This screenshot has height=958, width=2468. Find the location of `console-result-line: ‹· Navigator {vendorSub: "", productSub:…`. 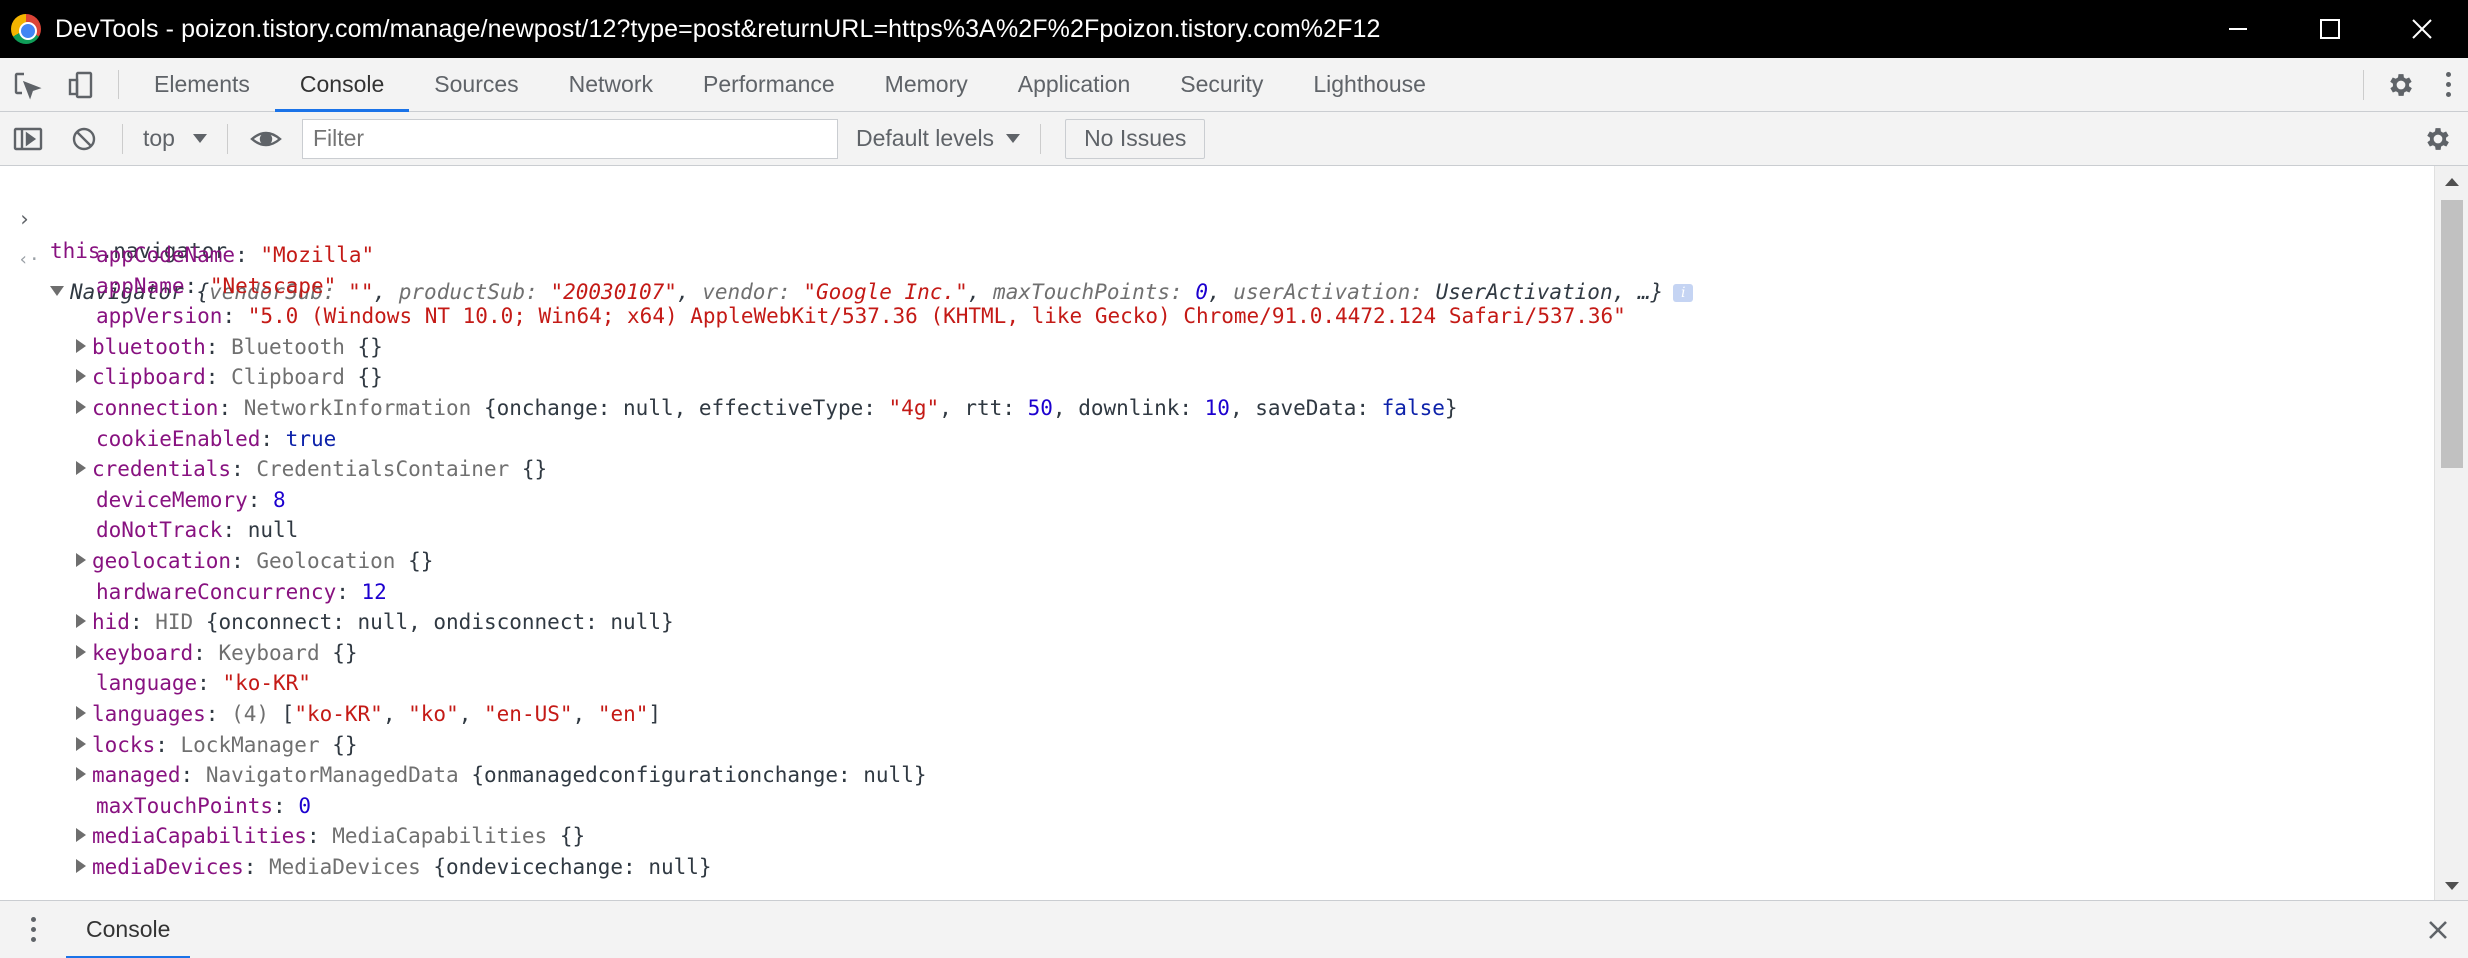

console-result-line: ‹· Navigator {vendorSub: "", productSub:… is located at coordinates (847, 258).